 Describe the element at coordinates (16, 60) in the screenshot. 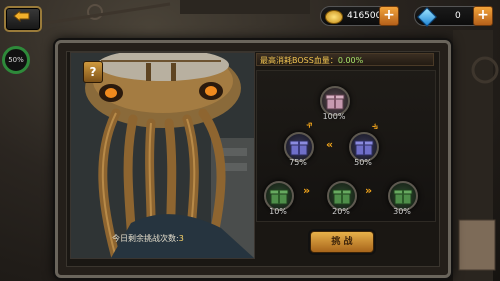

I see `progress-ring: 50%` at that location.